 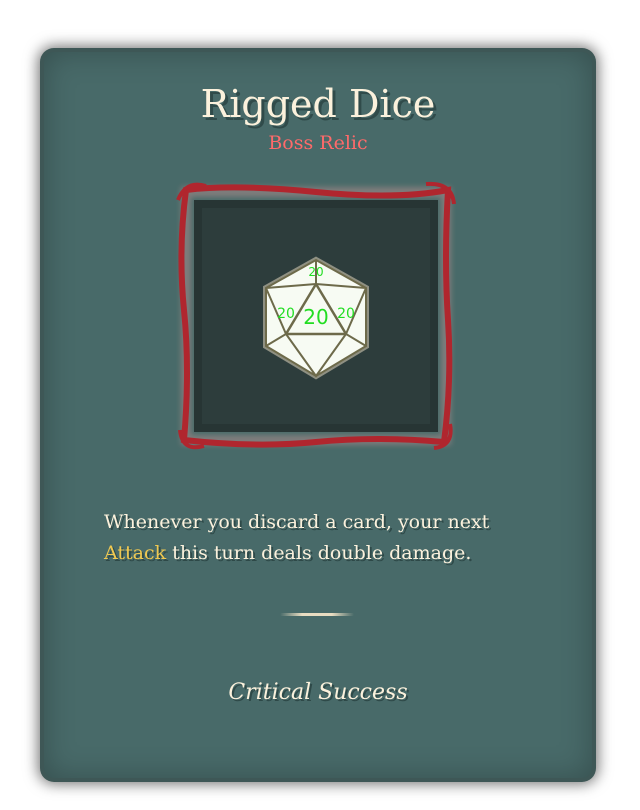 What do you see at coordinates (317, 614) in the screenshot?
I see `divider` at bounding box center [317, 614].